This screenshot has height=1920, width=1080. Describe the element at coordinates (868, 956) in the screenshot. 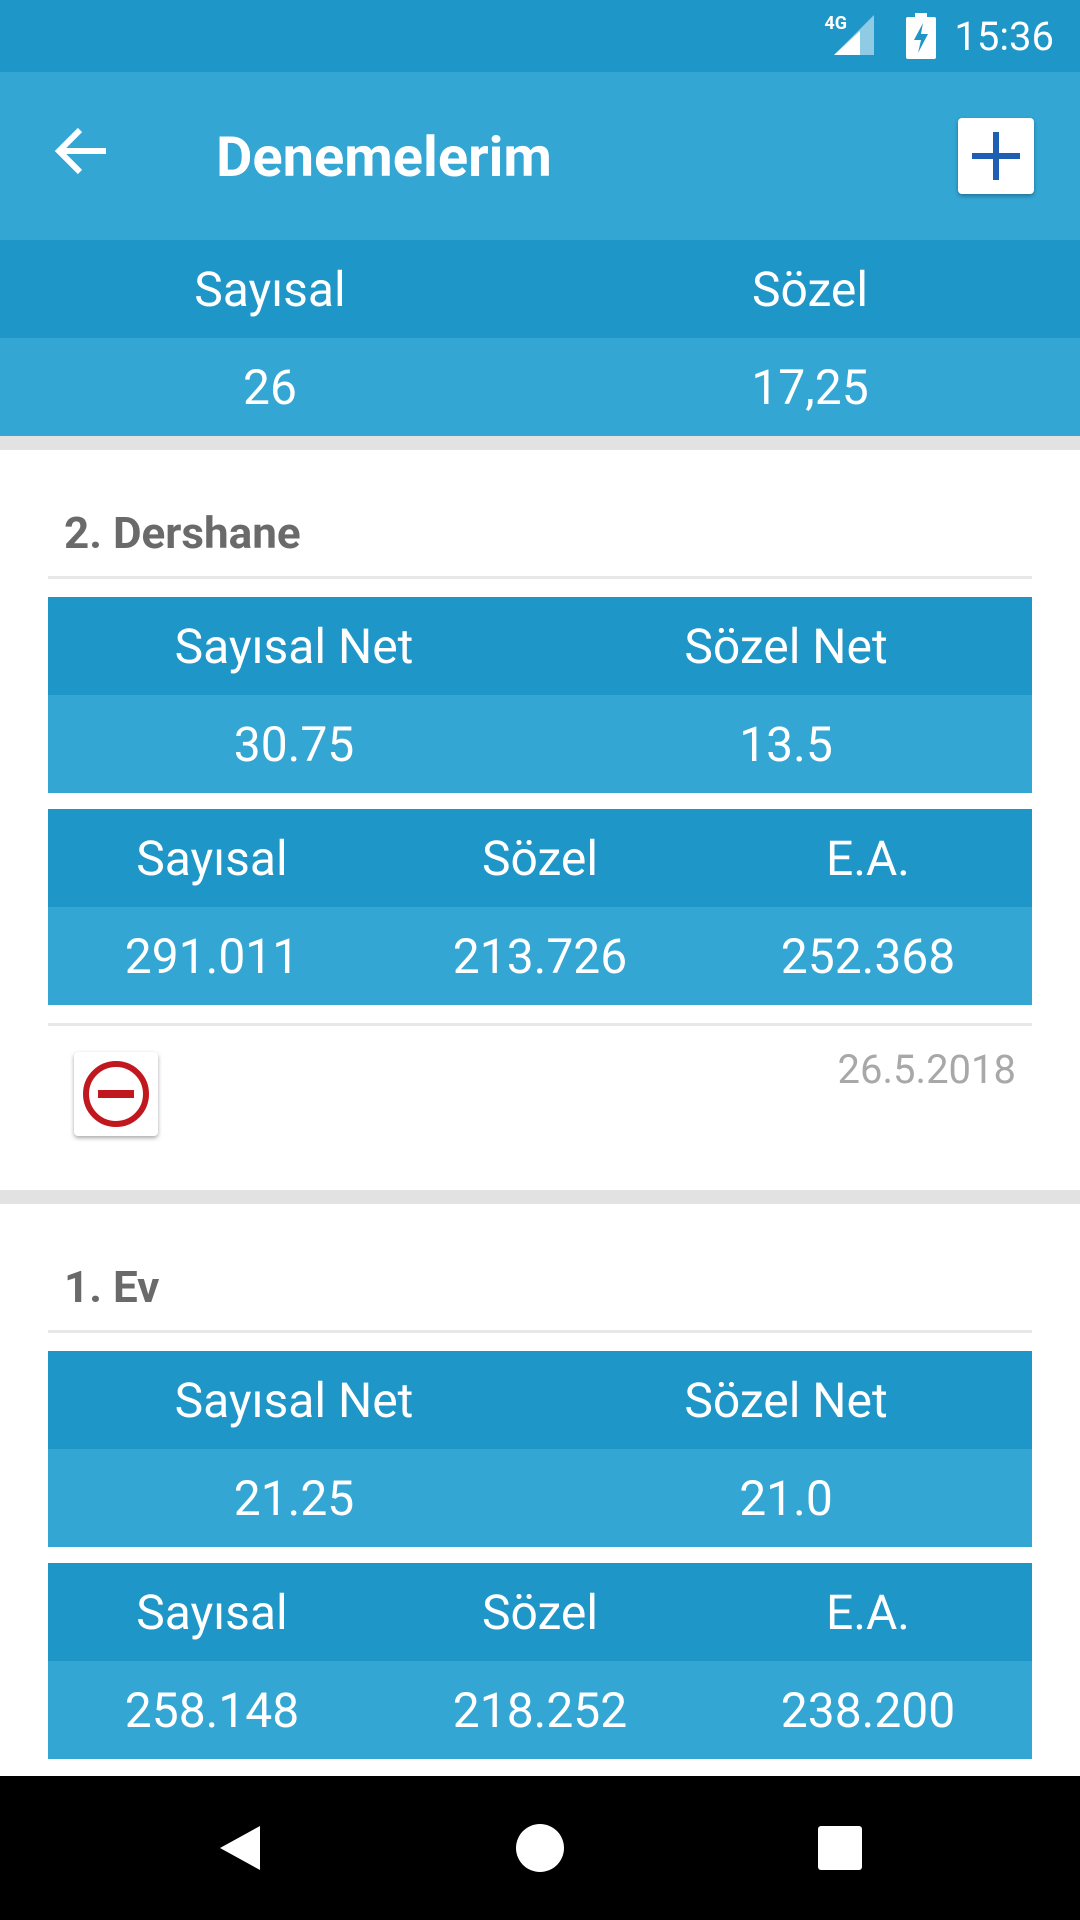

I see `score-value-ea: 252.368` at that location.